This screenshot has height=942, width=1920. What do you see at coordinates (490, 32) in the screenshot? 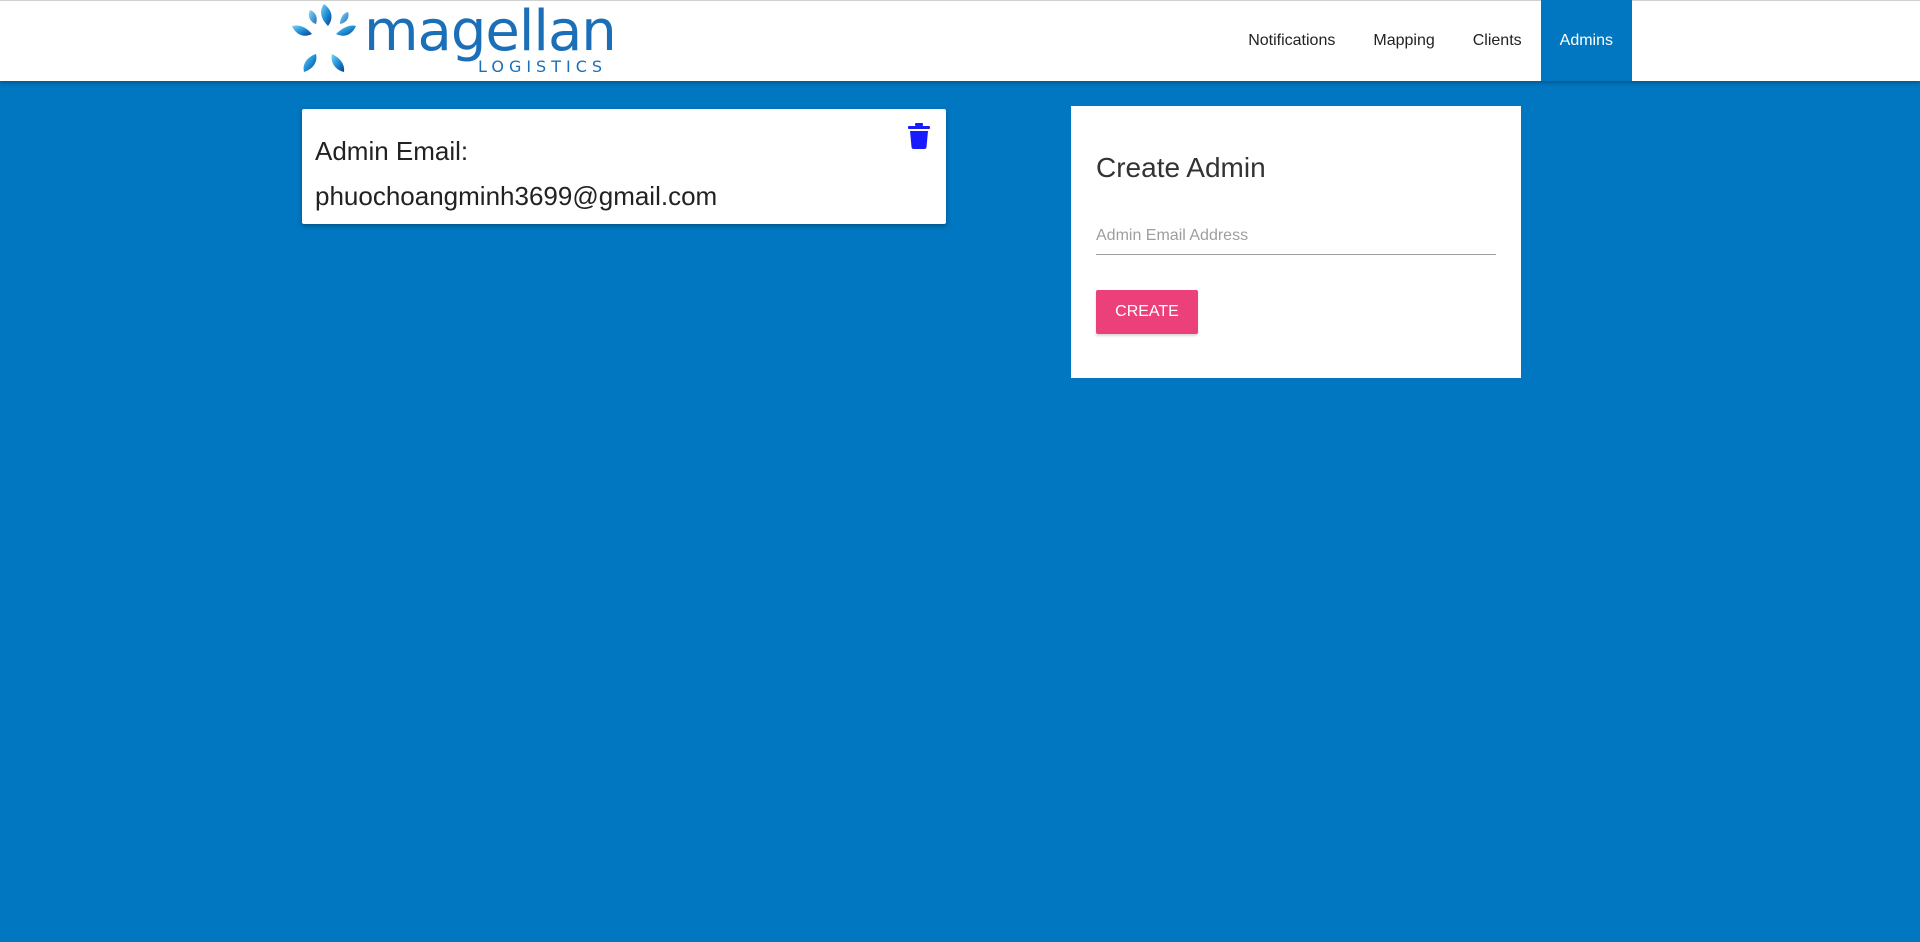
I see `brand-name: magellan` at bounding box center [490, 32].